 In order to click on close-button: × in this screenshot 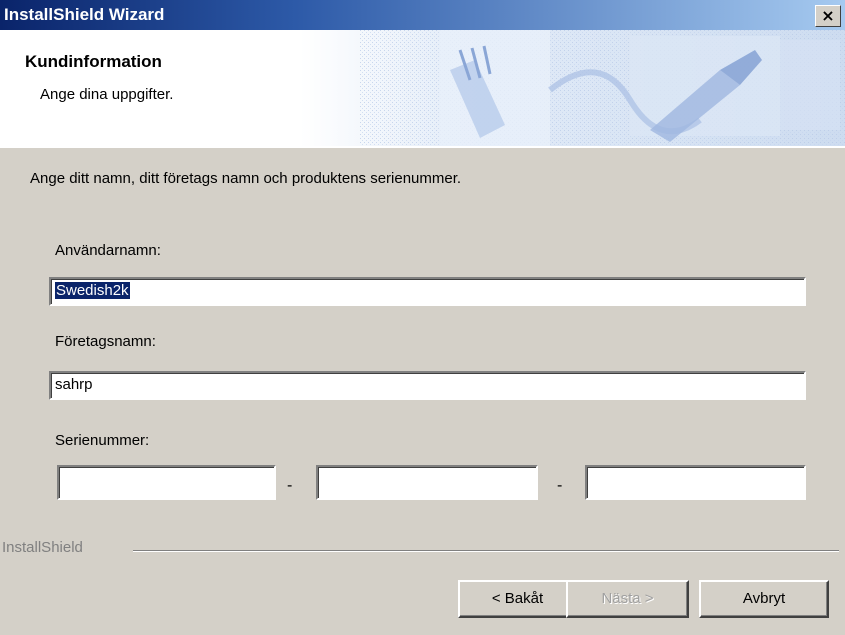, I will do `click(828, 16)`.